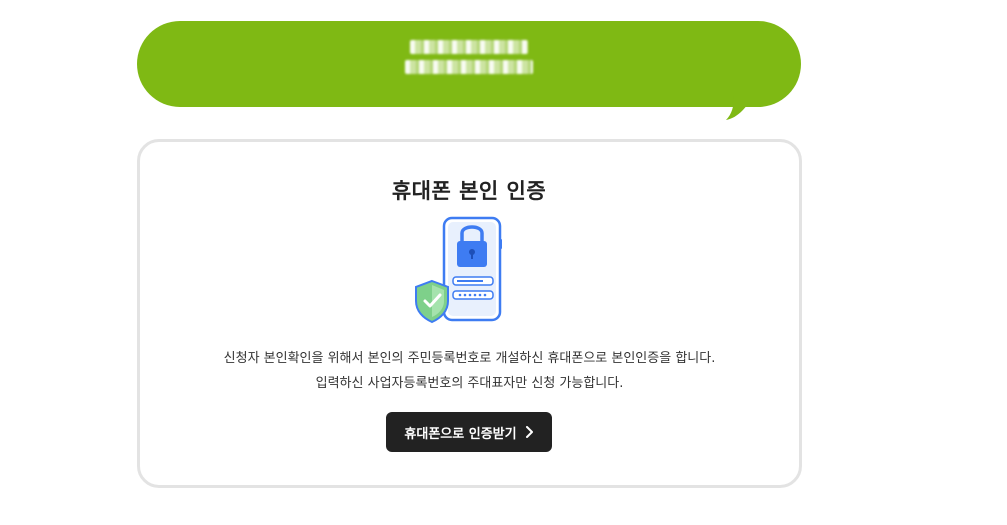 The height and width of the screenshot is (525, 1007). What do you see at coordinates (460, 271) in the screenshot?
I see `phone-lock-shield-icon` at bounding box center [460, 271].